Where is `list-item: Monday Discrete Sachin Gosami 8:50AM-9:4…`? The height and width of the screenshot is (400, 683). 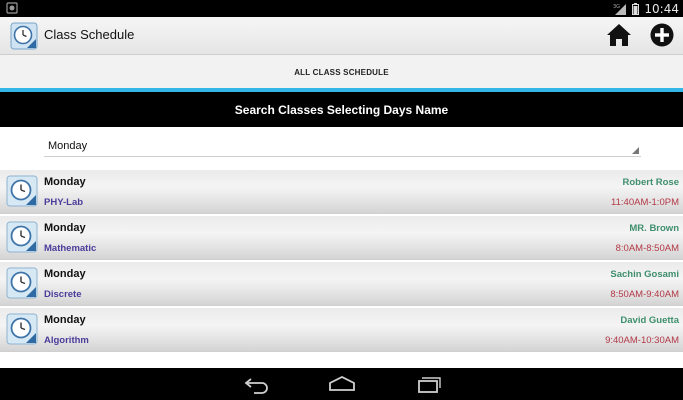 list-item: Monday Discrete Sachin Gosami 8:50AM-9:4… is located at coordinates (341, 284).